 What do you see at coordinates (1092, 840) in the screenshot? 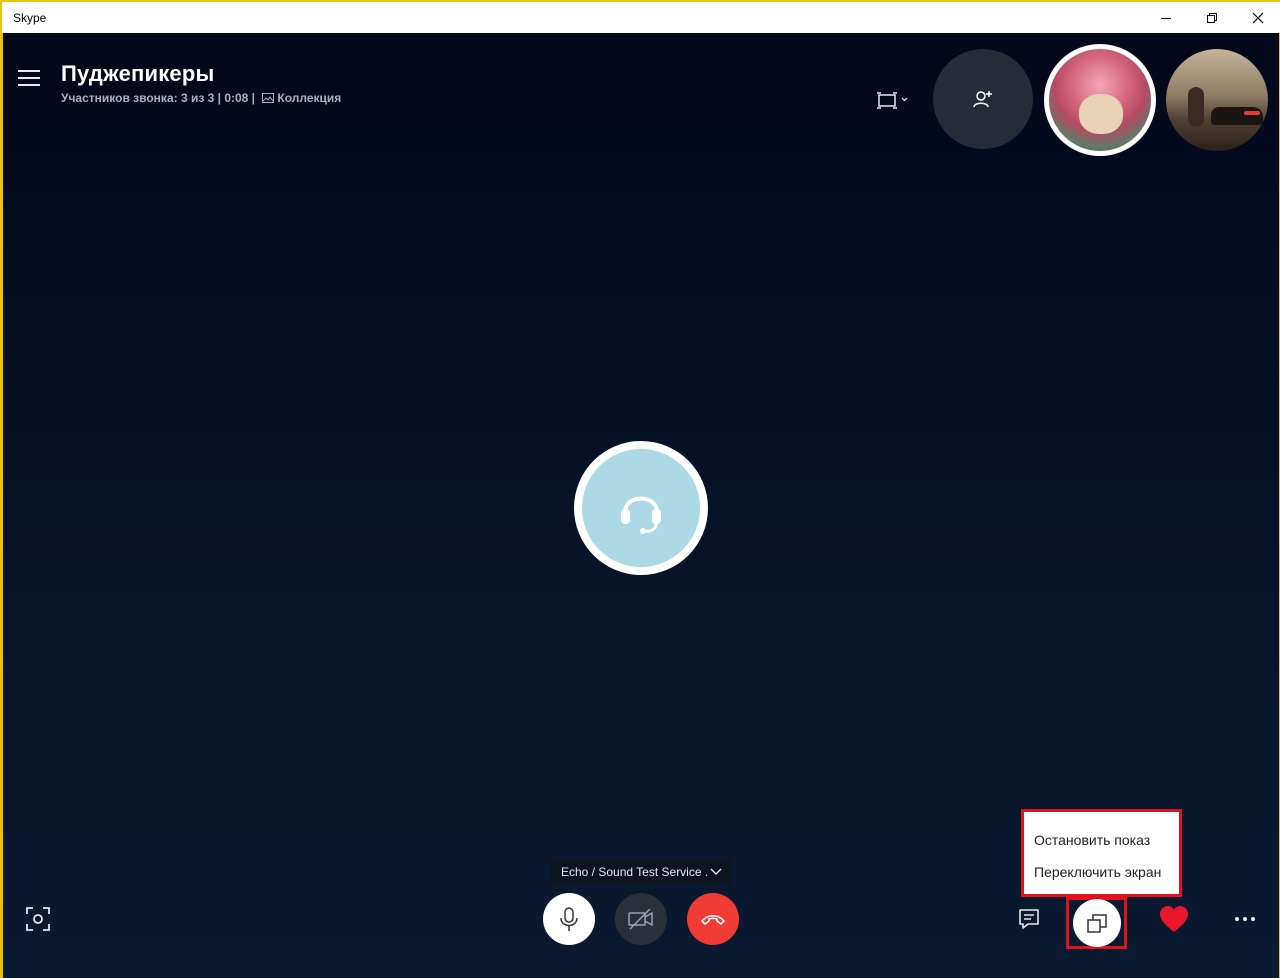
I see `stop-sharing-menu-item: Остановить показ` at bounding box center [1092, 840].